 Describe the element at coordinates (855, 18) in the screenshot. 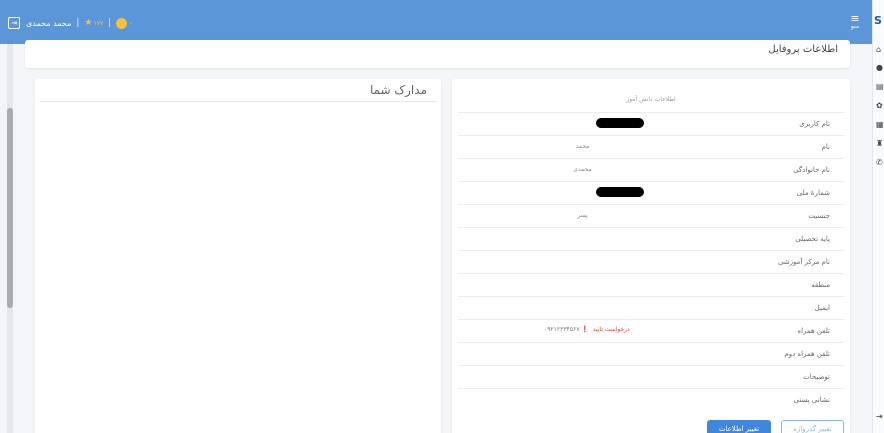

I see `hamburger-icon: ≡` at that location.